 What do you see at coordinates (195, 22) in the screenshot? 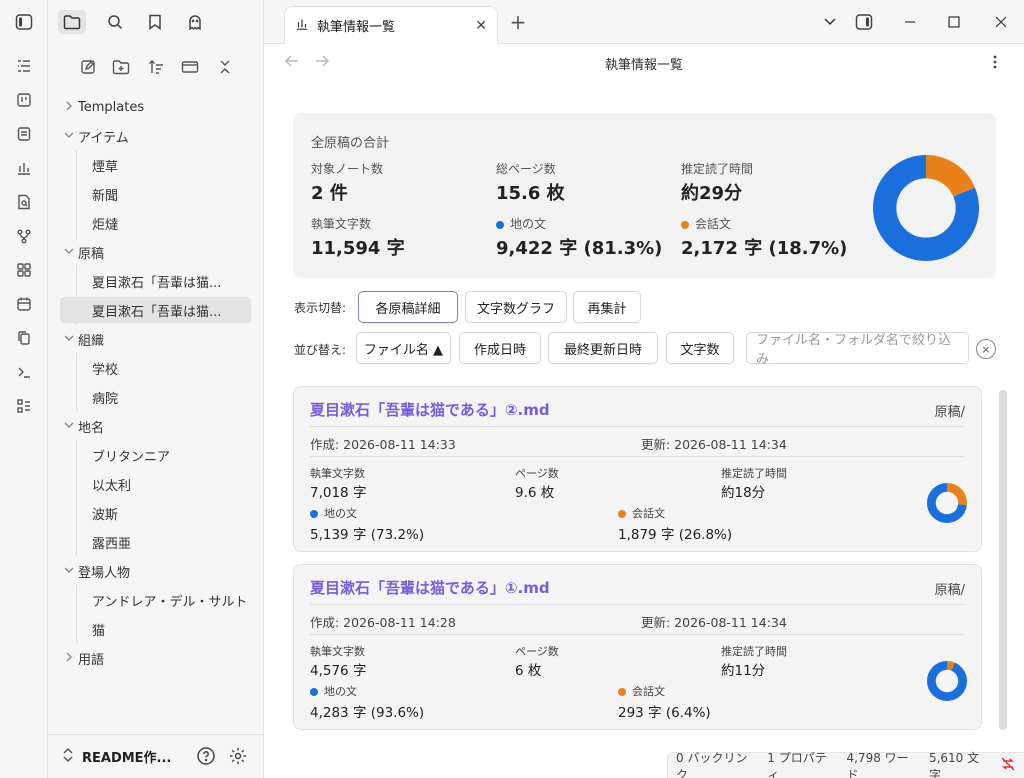
I see `ghost-icon` at bounding box center [195, 22].